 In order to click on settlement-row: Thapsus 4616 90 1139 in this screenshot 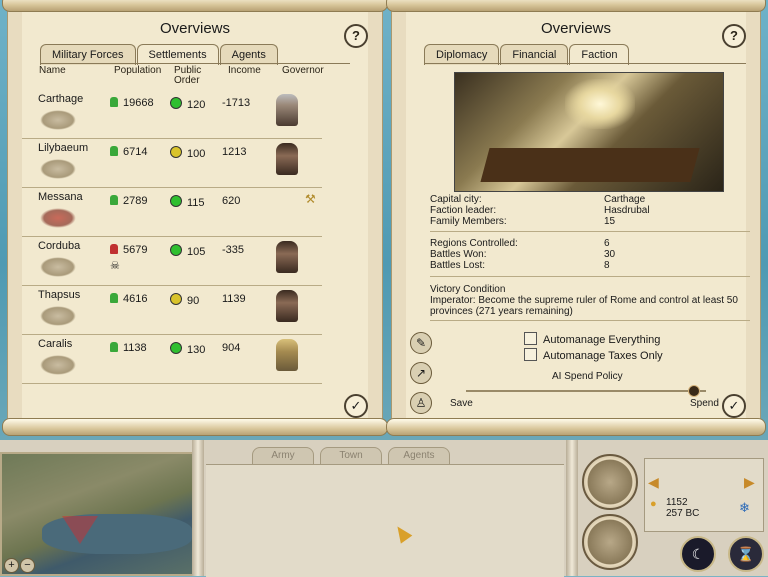, I will do `click(172, 310)`.